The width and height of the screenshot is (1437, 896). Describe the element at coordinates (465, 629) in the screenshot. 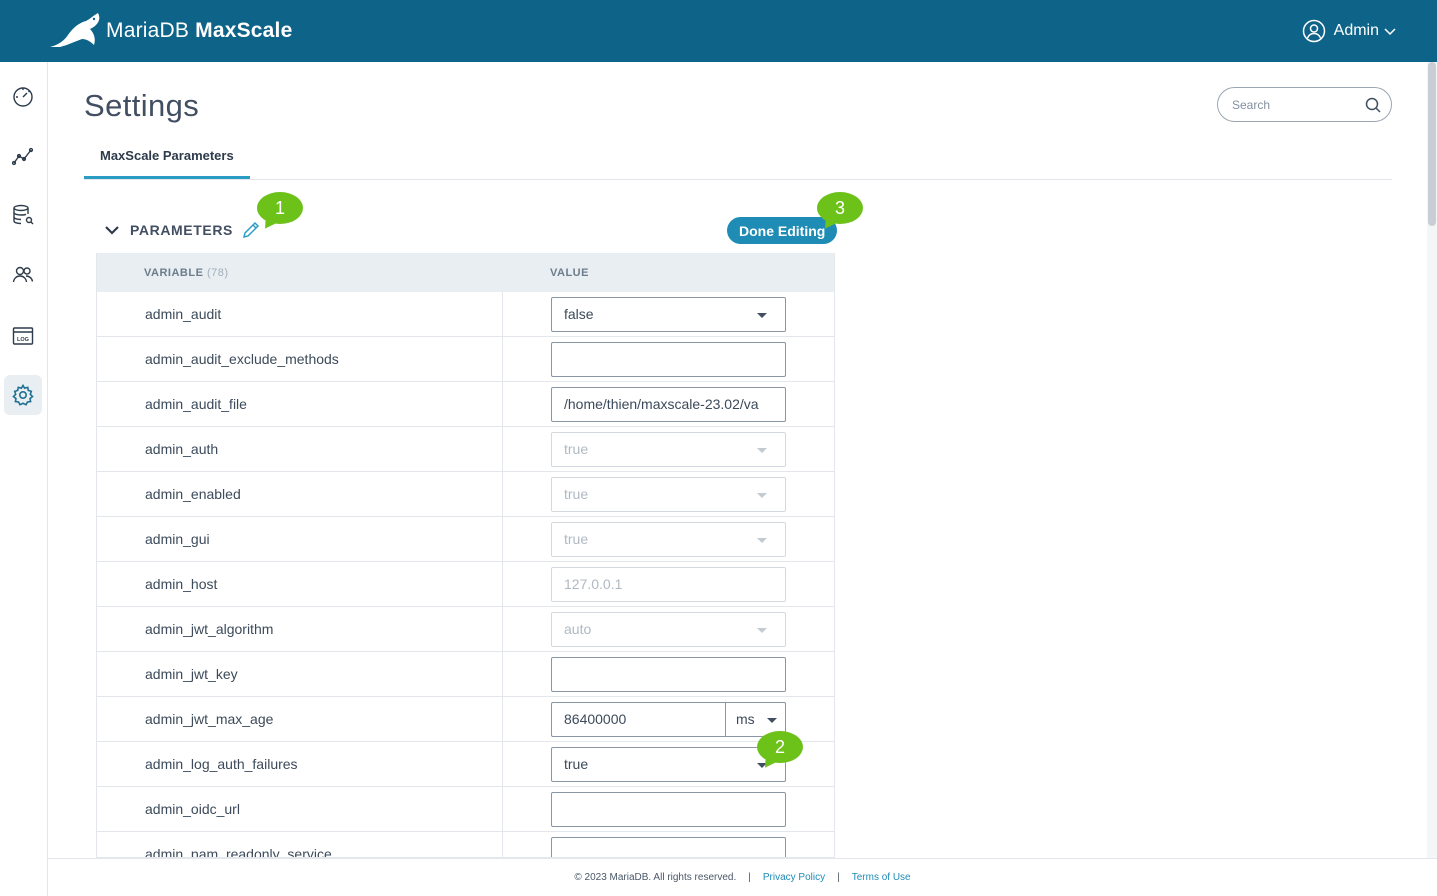

I see `table-row: admin_jwt_algorithm auto` at that location.